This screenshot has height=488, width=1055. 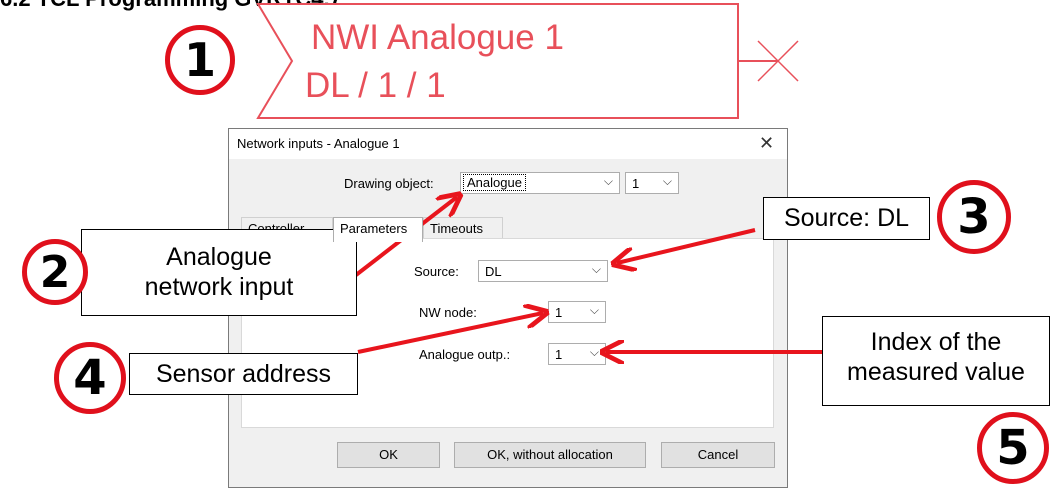 What do you see at coordinates (243, 374) in the screenshot?
I see `callout-sensor-address: Sensor address` at bounding box center [243, 374].